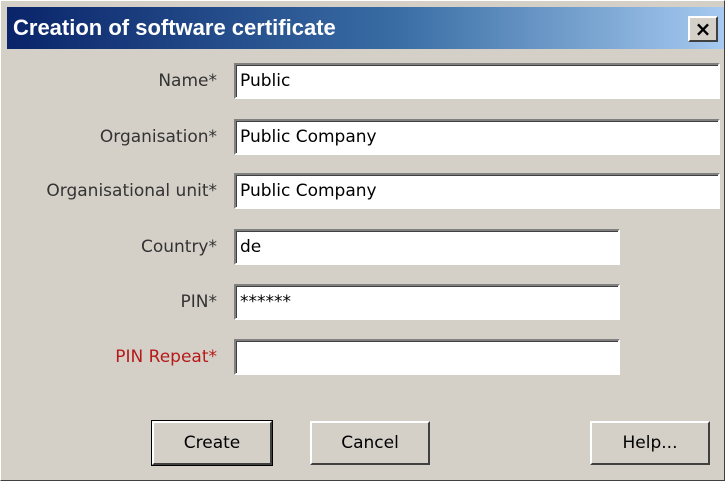  I want to click on country-label: Country*, so click(178, 247).